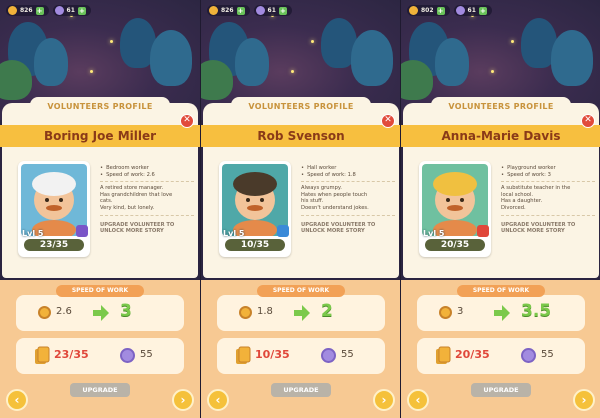 The image size is (600, 418). I want to click on name-banner: Anna-Marie Davis, so click(500, 136).